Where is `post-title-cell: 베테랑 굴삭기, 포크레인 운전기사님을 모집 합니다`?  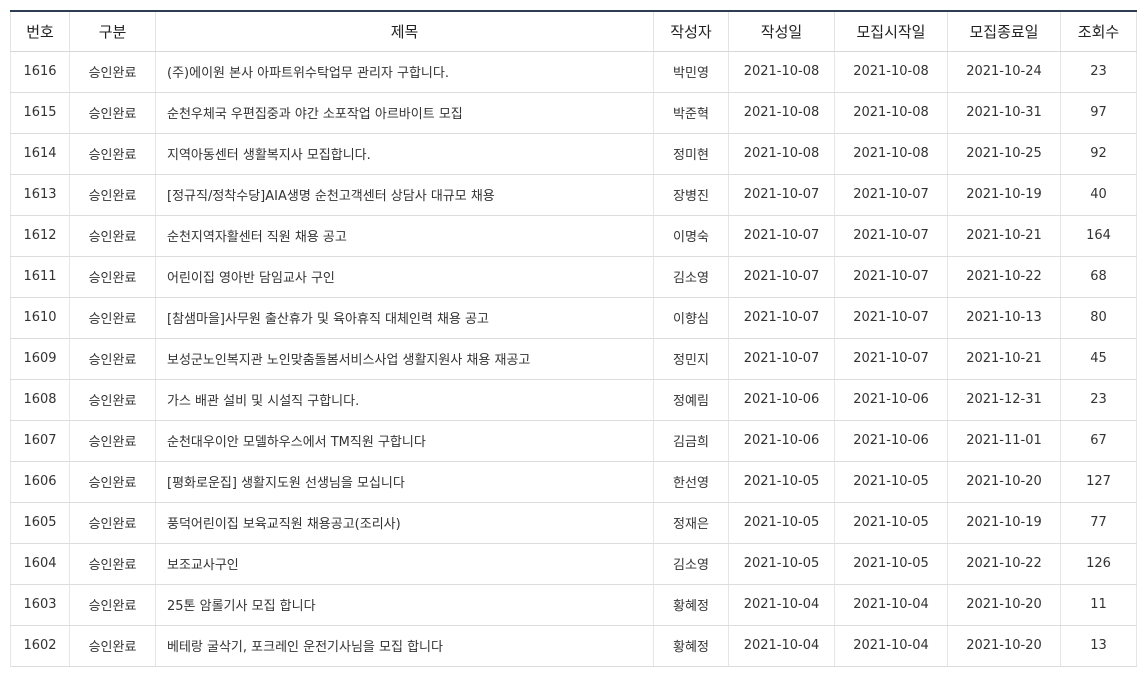
post-title-cell: 베테랑 굴삭기, 포크레인 운전기사님을 모집 합니다 is located at coordinates (404, 646).